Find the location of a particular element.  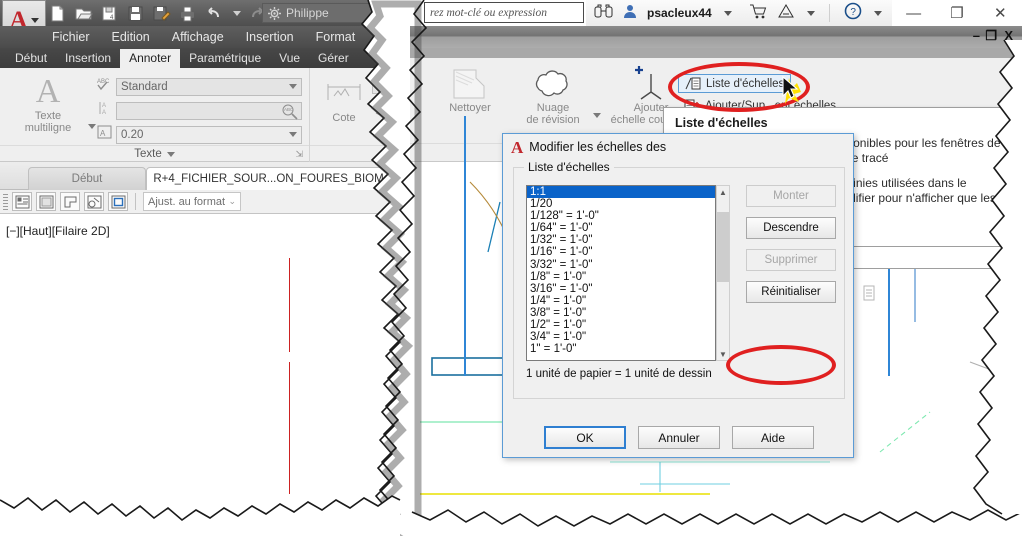

descendre-button: Descendre is located at coordinates (791, 228).